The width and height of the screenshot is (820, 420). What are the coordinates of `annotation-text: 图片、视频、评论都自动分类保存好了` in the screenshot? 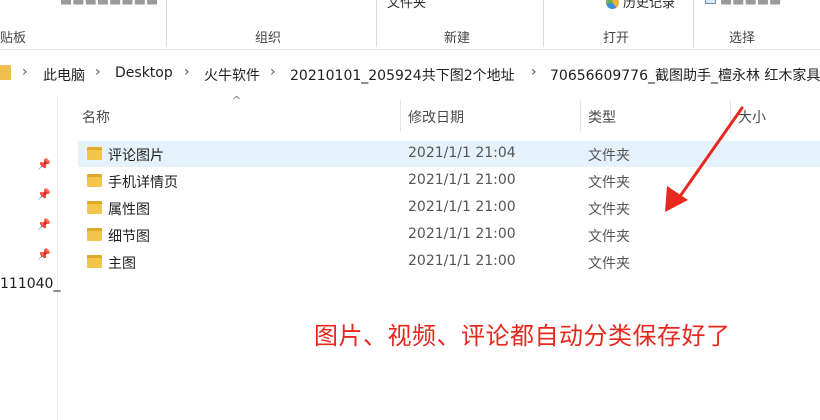 It's located at (522, 336).